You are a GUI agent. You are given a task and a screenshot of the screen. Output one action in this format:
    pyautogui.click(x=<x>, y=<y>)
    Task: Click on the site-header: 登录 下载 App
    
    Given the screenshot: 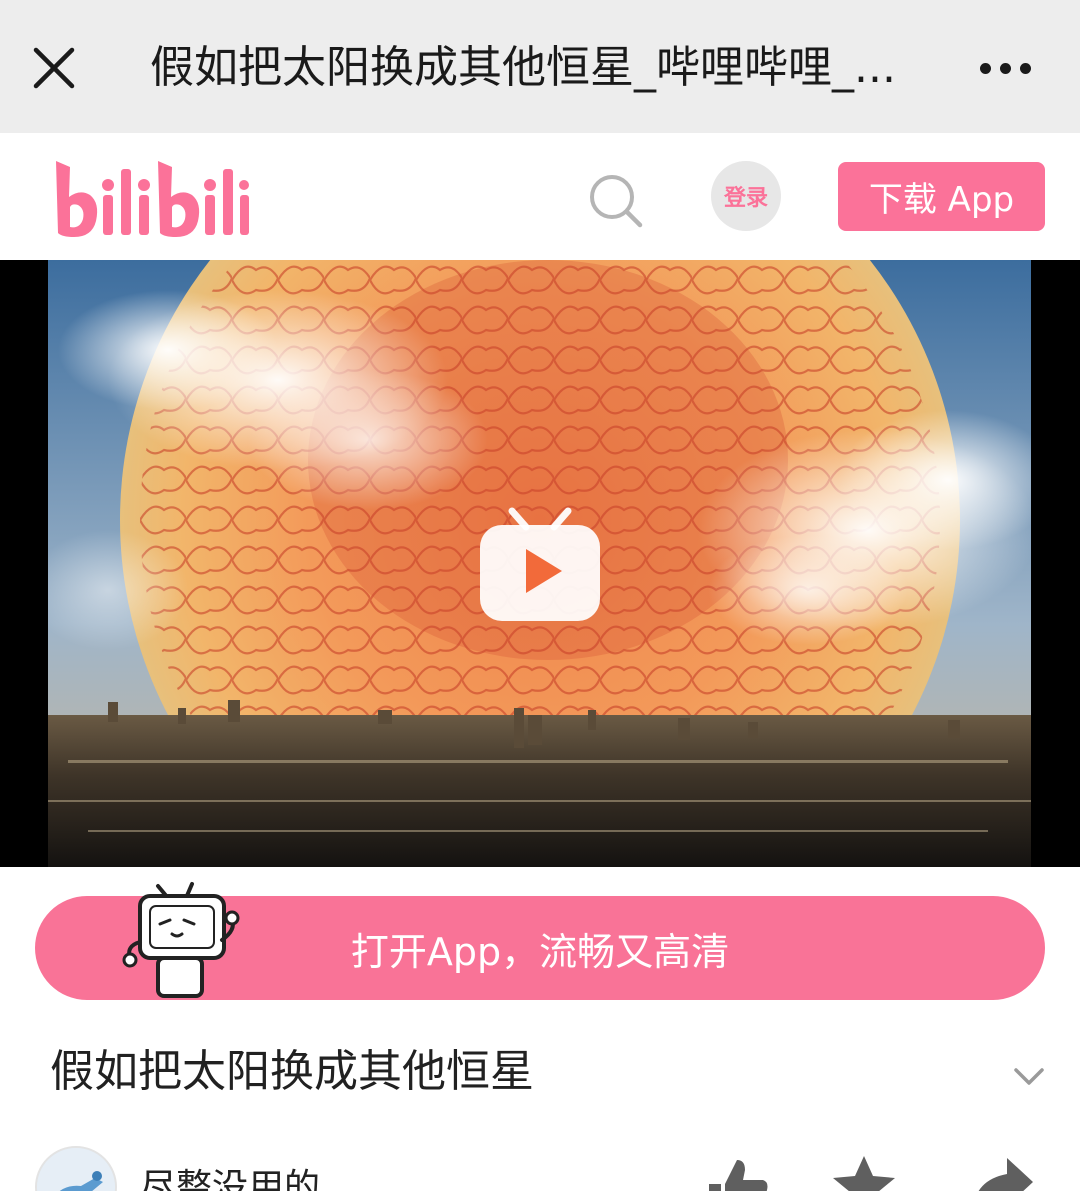 What is the action you would take?
    pyautogui.click(x=540, y=196)
    